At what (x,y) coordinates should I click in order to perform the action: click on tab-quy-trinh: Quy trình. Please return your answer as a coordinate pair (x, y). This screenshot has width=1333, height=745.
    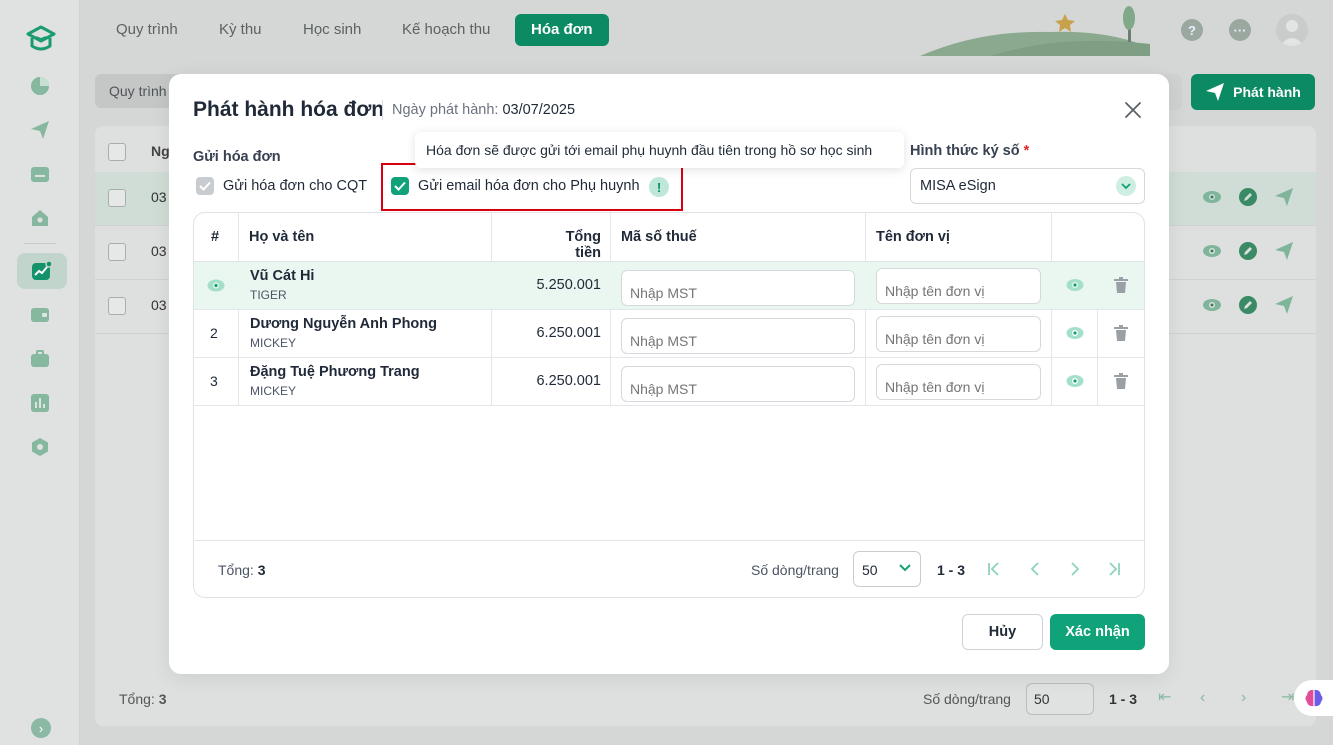
    Looking at the image, I should click on (147, 30).